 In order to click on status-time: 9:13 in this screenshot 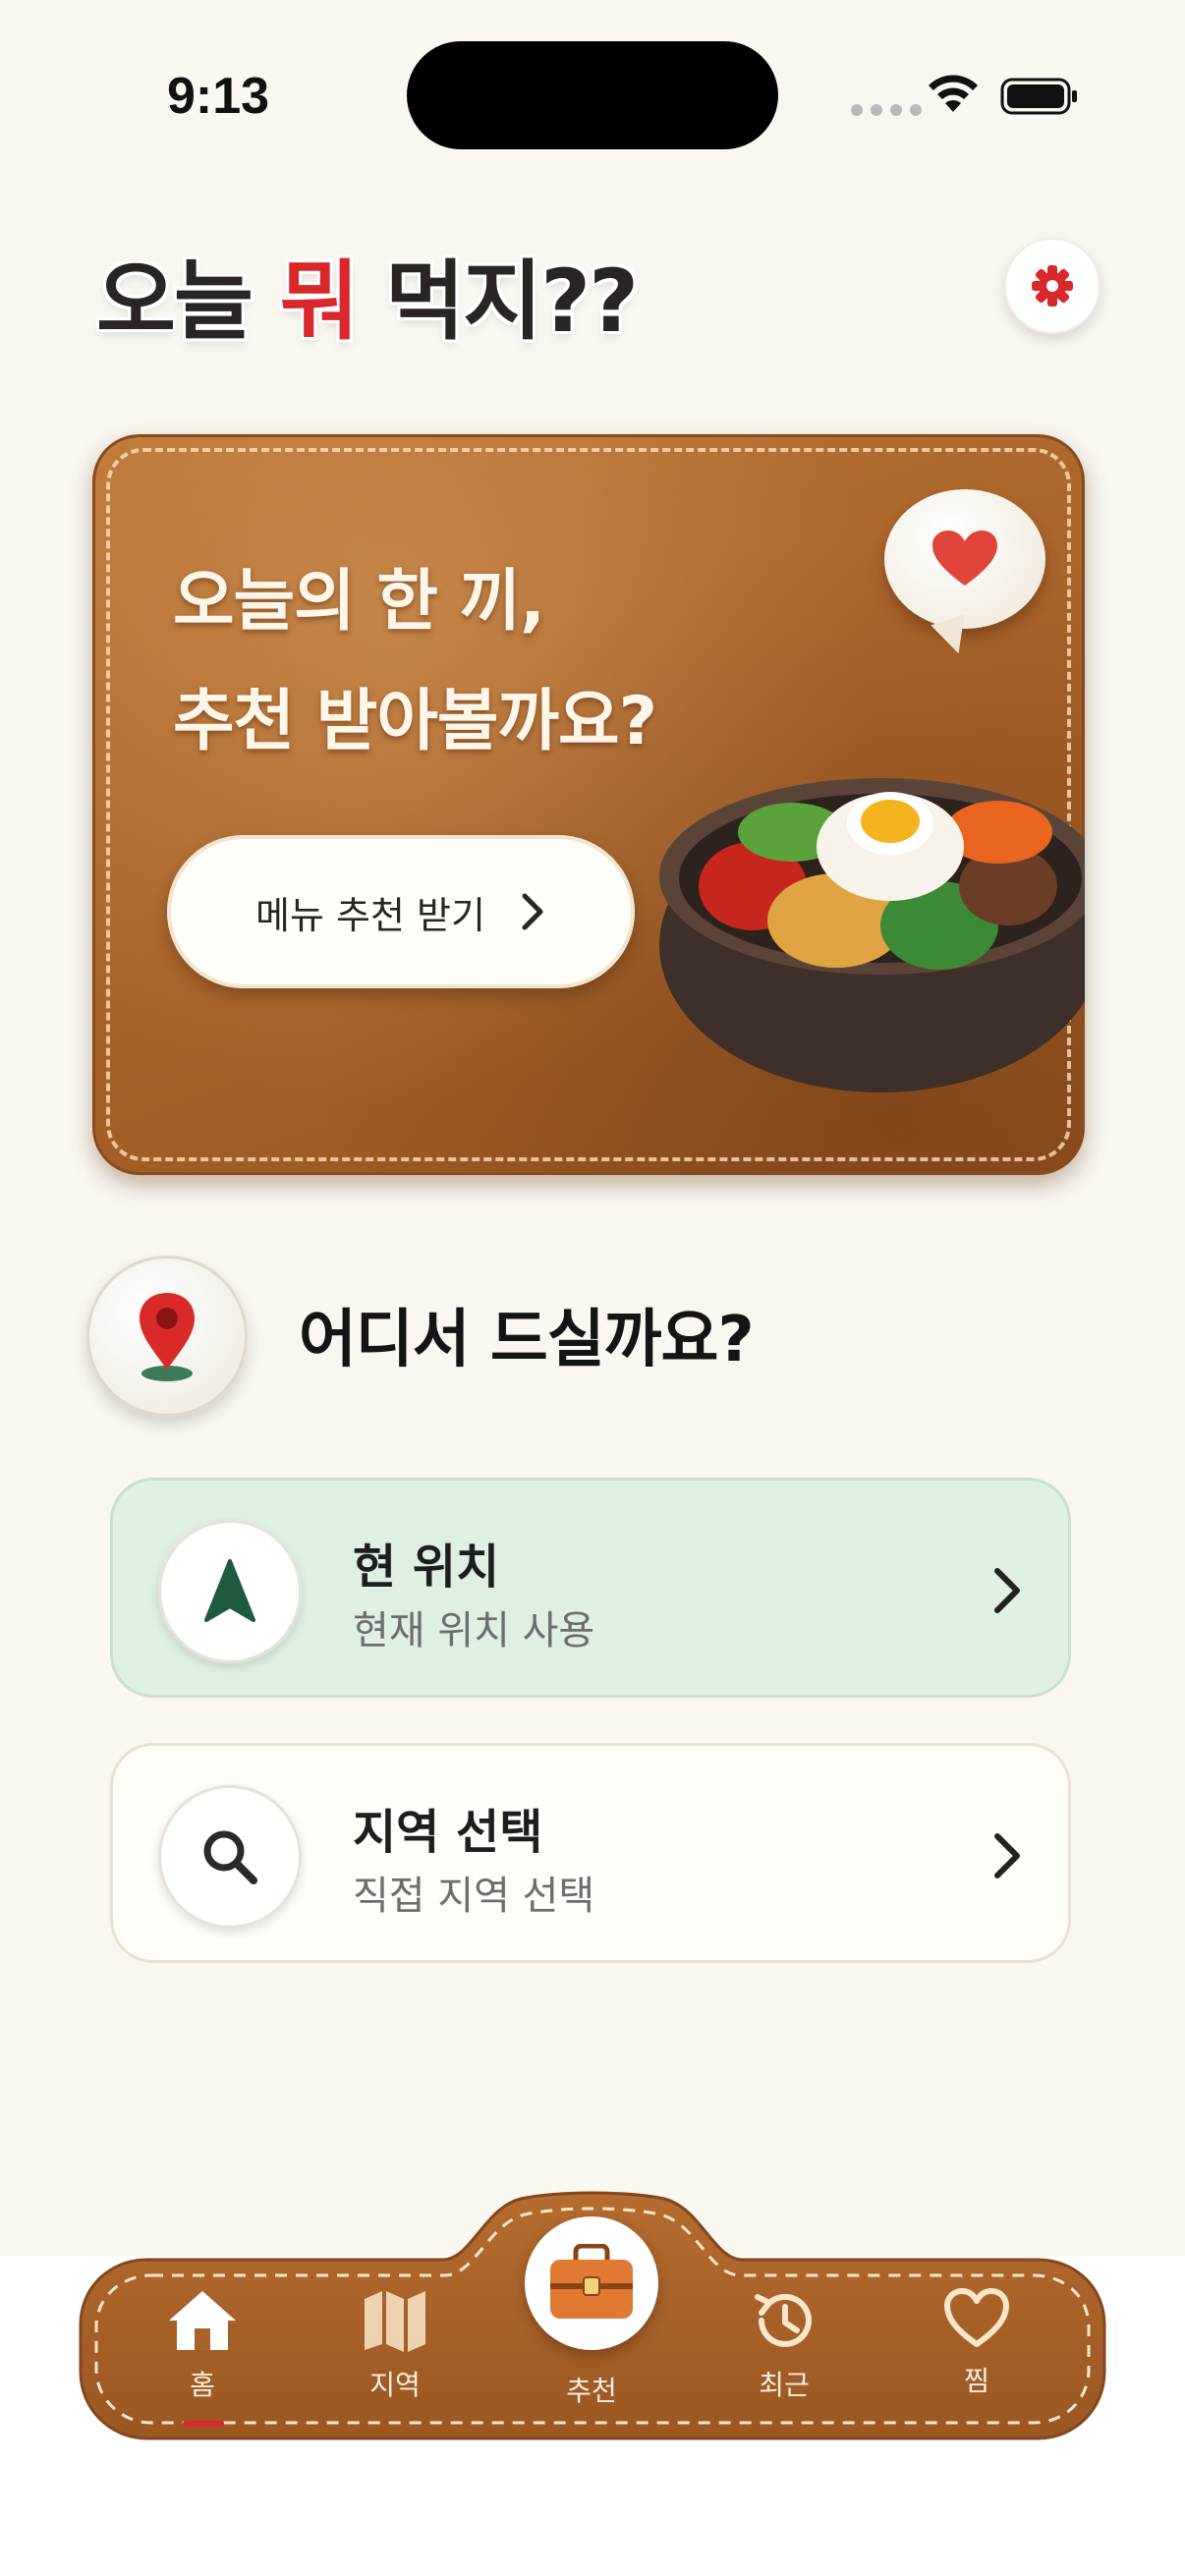, I will do `click(219, 96)`.